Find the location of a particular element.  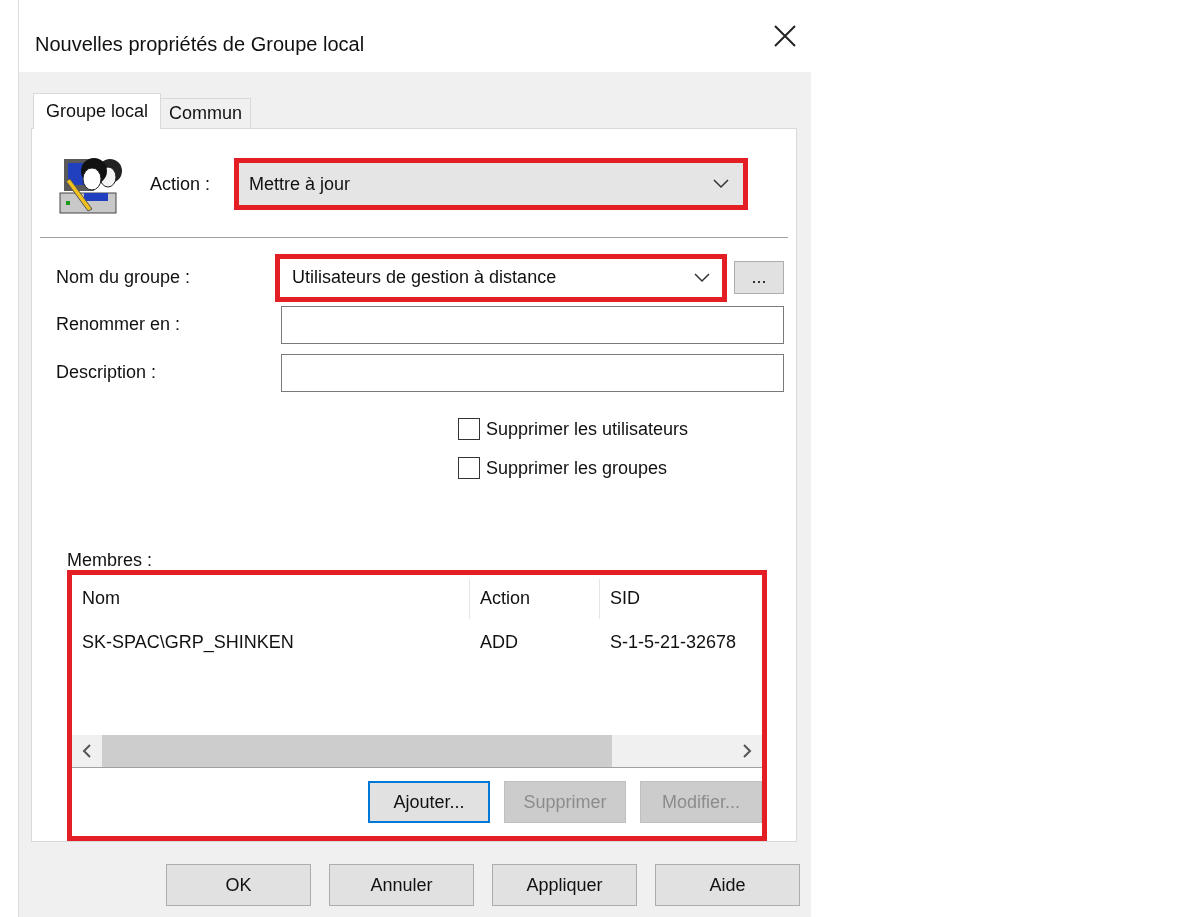

checkbox-label: Supprimer les groupes is located at coordinates (577, 468).